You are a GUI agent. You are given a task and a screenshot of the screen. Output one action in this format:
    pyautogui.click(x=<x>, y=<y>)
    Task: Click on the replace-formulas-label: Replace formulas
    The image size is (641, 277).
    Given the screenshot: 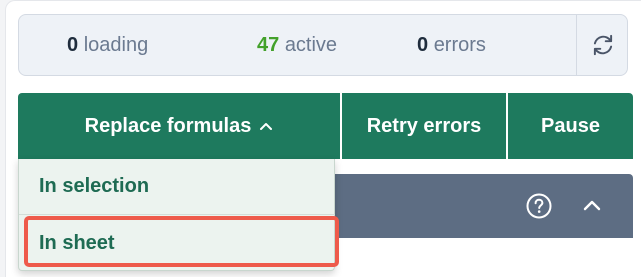 What is the action you would take?
    pyautogui.click(x=168, y=125)
    